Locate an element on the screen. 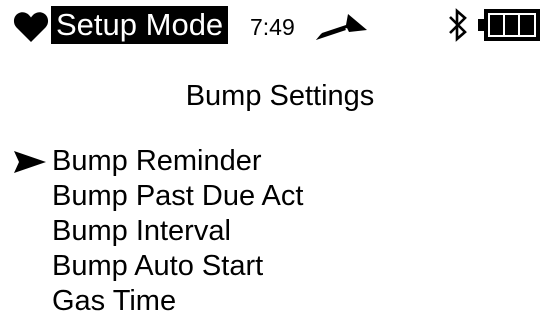 Image resolution: width=540 pixels, height=319 pixels. screen-title: Bump Settings is located at coordinates (280, 96).